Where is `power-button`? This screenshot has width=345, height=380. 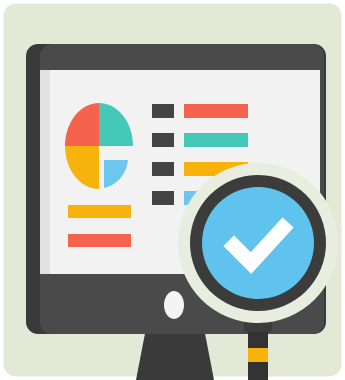 power-button is located at coordinates (174, 305).